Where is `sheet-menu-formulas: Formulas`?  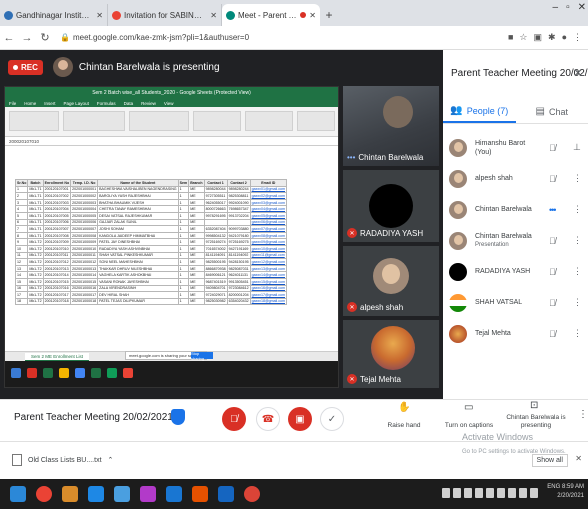
sheet-menu-formulas: Formulas is located at coordinates (106, 103).